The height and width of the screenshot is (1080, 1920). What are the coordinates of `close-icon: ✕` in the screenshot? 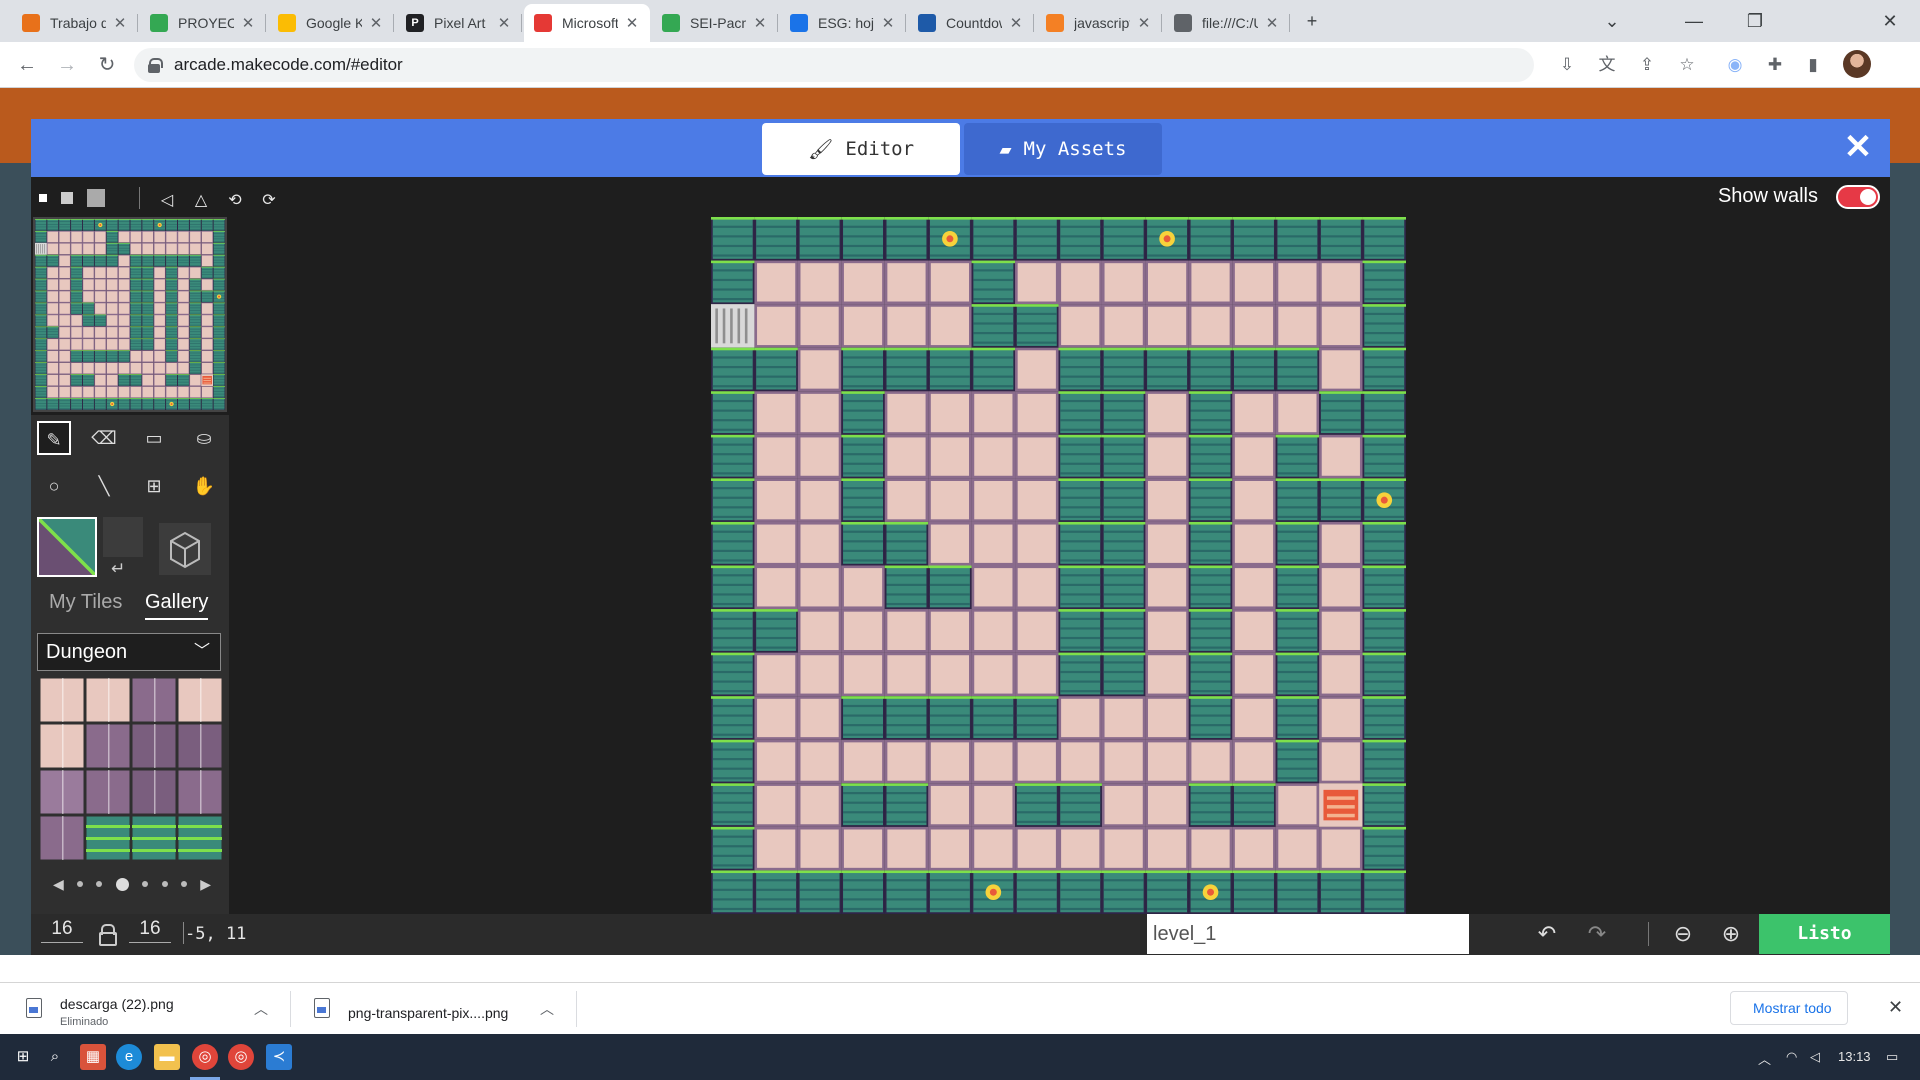 It's located at (1858, 147).